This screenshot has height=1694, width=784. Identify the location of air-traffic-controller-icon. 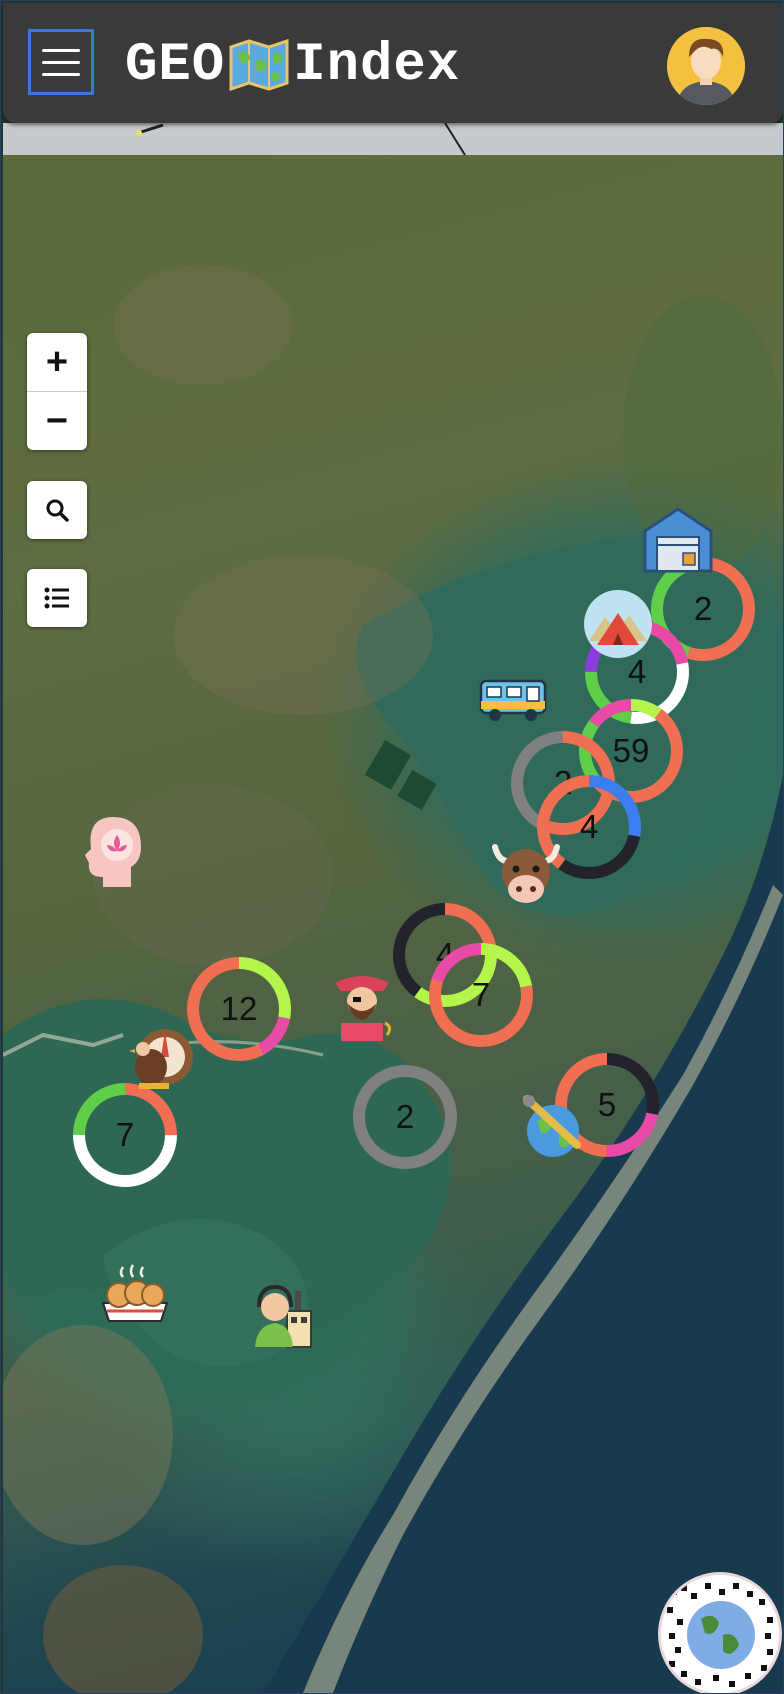
(286, 1317).